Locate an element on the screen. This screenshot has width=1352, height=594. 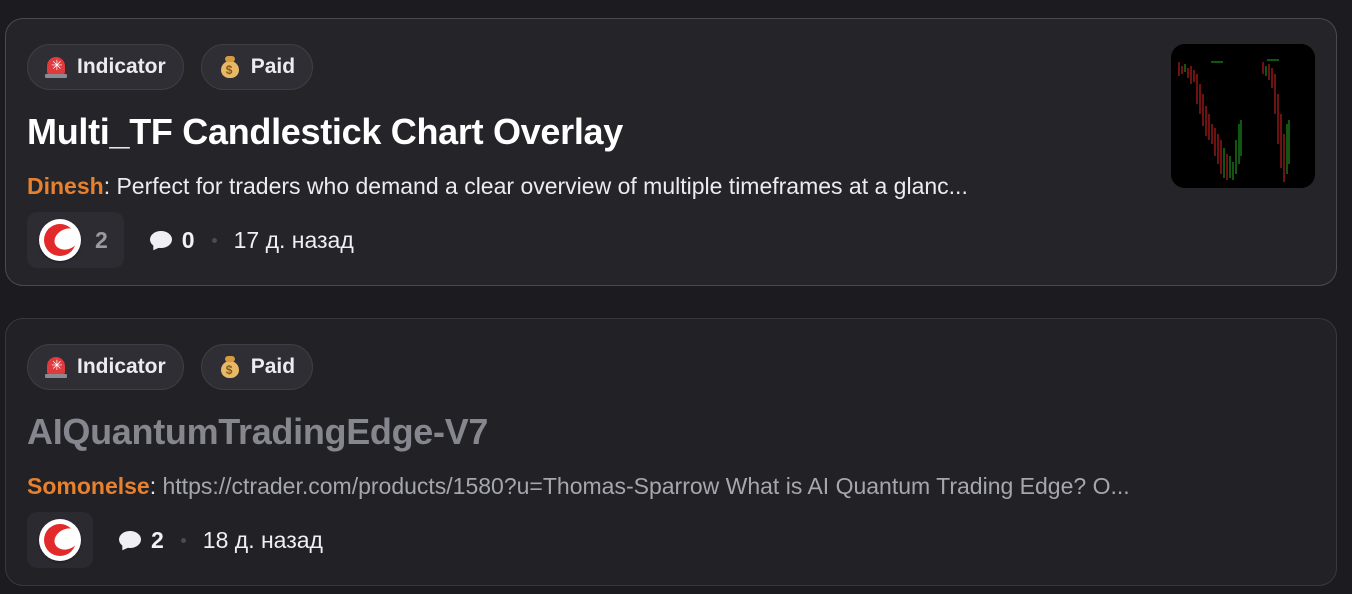
post-thumbnail is located at coordinates (1243, 116).